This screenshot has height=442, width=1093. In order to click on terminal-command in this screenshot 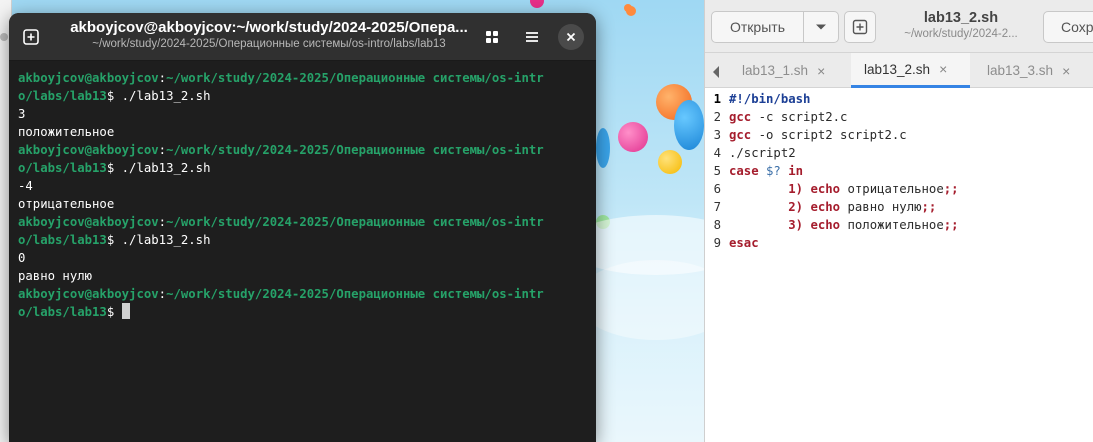, I will do `click(117, 312)`.